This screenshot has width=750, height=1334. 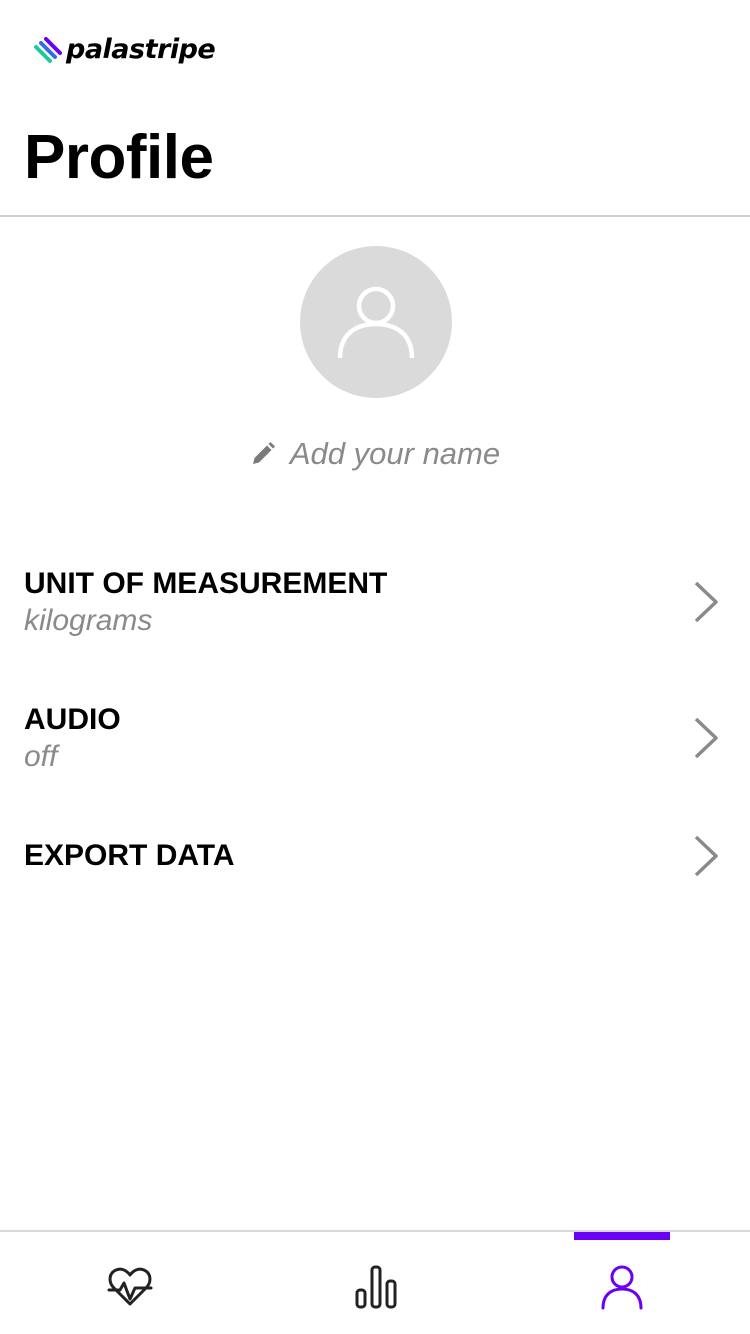 I want to click on brand-name: palastripe, so click(x=141, y=49).